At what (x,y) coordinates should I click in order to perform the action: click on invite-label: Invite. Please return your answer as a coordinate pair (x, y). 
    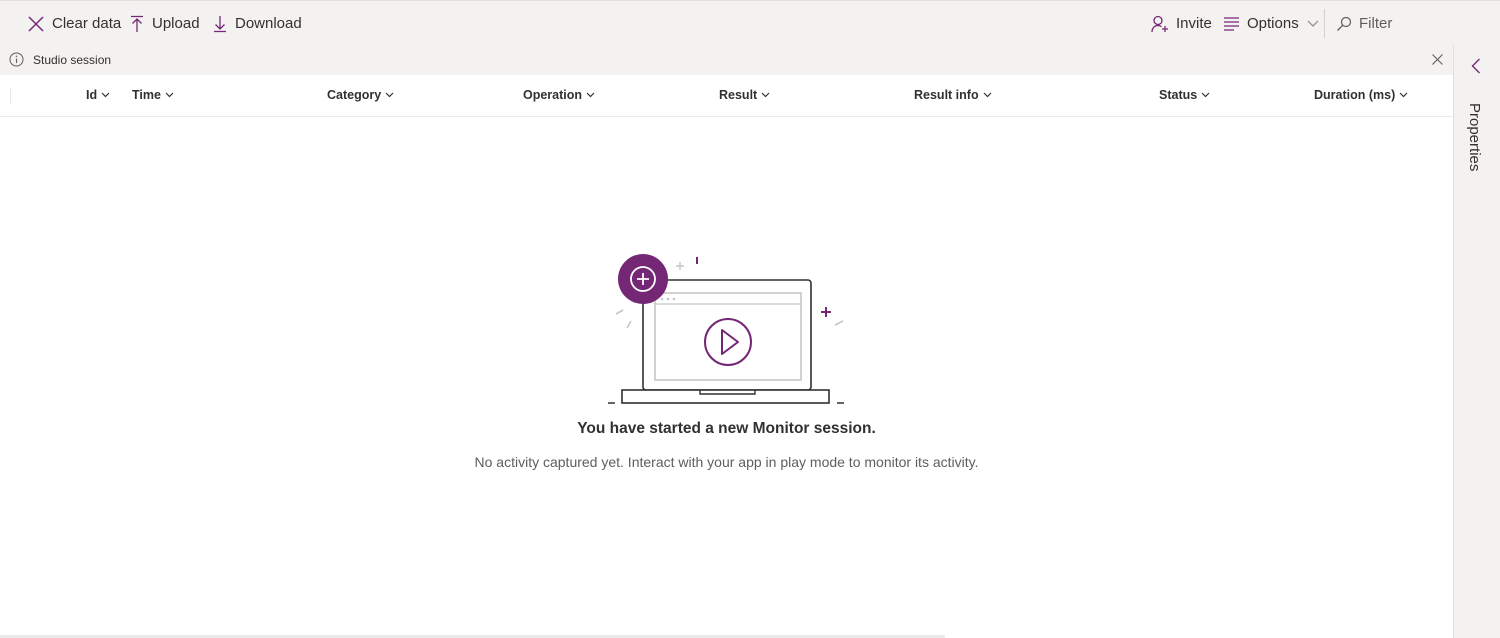
    Looking at the image, I should click on (1194, 23).